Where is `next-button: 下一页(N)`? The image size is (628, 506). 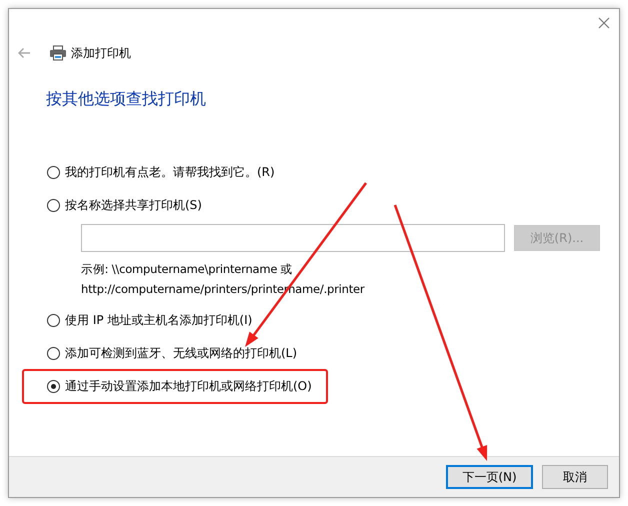
next-button: 下一页(N) is located at coordinates (489, 477).